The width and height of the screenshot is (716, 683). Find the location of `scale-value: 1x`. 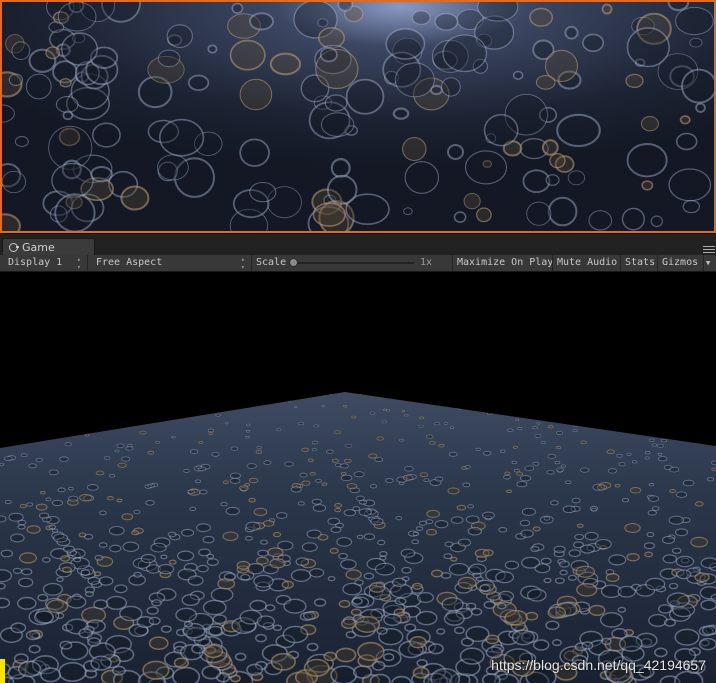

scale-value: 1x is located at coordinates (426, 262).